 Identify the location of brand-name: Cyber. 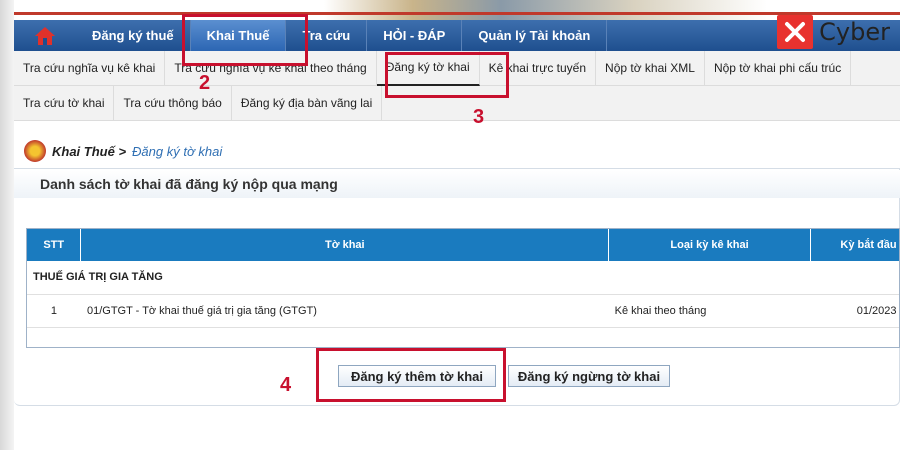
(854, 32).